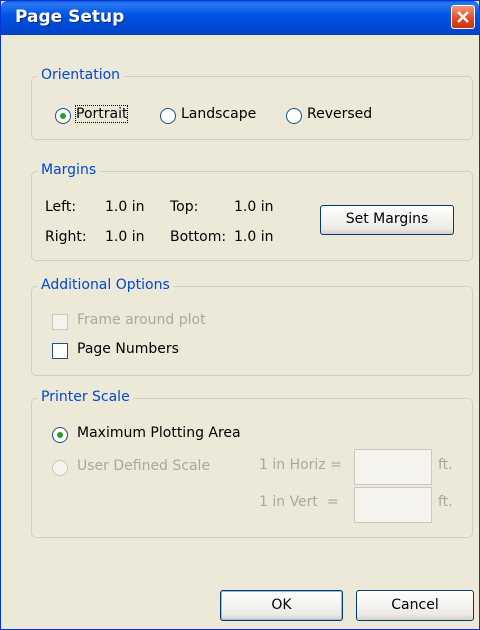 The width and height of the screenshot is (480, 630). What do you see at coordinates (339, 114) in the screenshot?
I see `reversed-label: Reversed` at bounding box center [339, 114].